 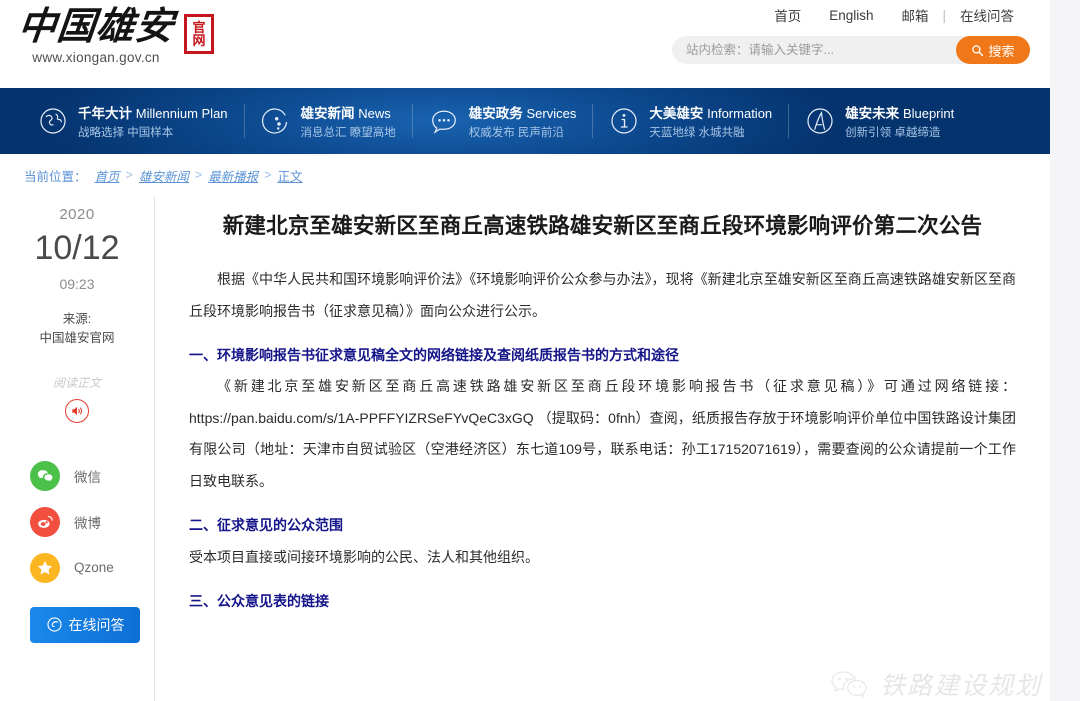 I want to click on nav-text-blueprint: 雄安未来 Blueprint 创新引领 卓越缔造, so click(x=899, y=121).